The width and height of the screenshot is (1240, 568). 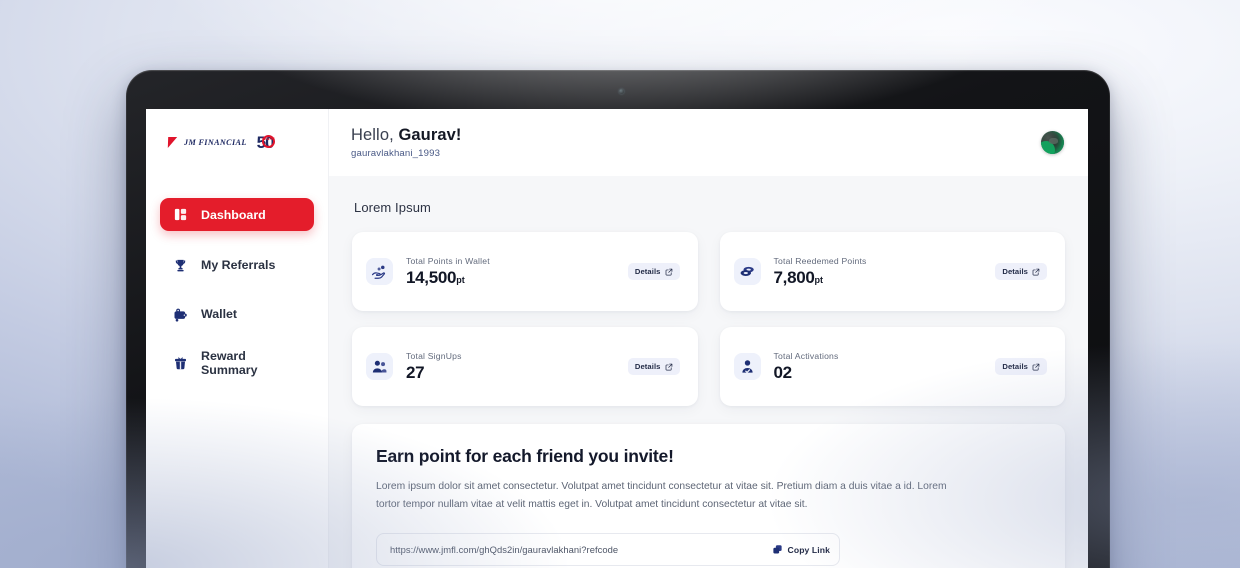 What do you see at coordinates (229, 363) in the screenshot?
I see `sidebar-item-label: Reward Summary` at bounding box center [229, 363].